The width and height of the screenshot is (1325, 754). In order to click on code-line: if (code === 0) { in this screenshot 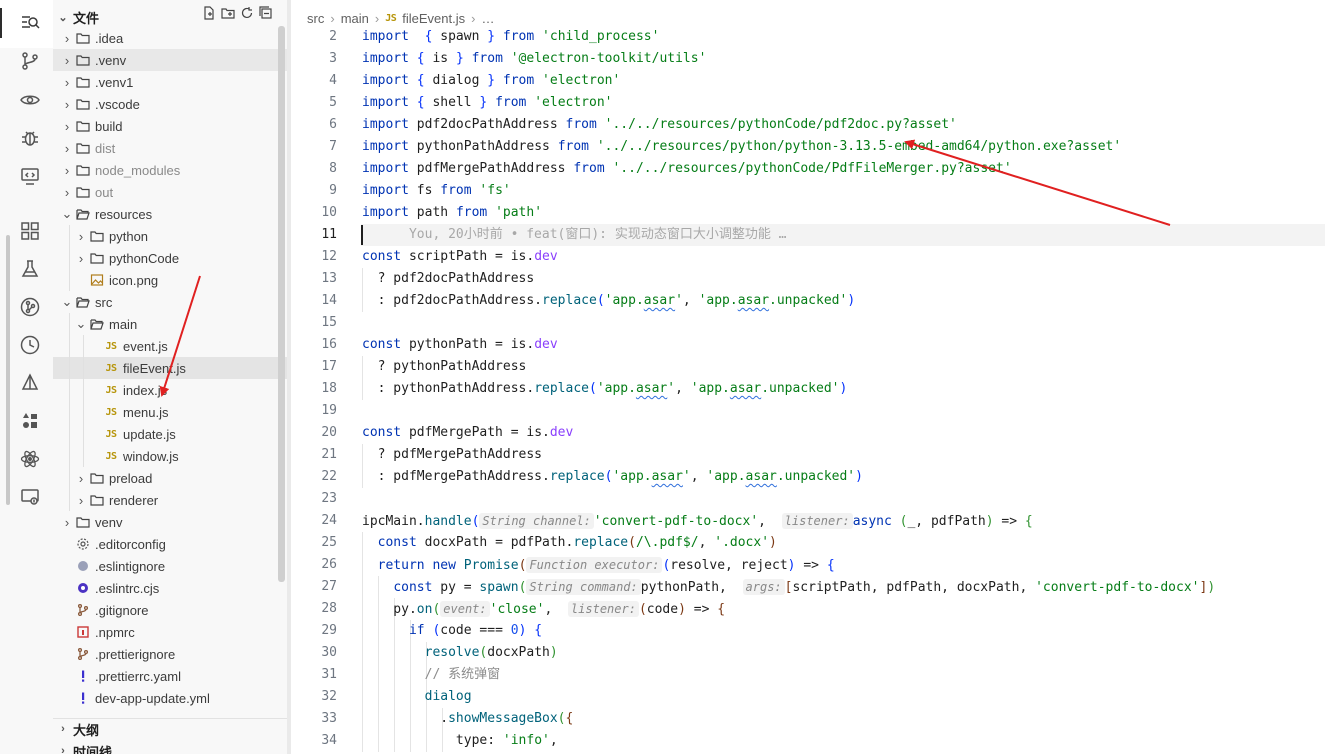, I will do `click(452, 631)`.